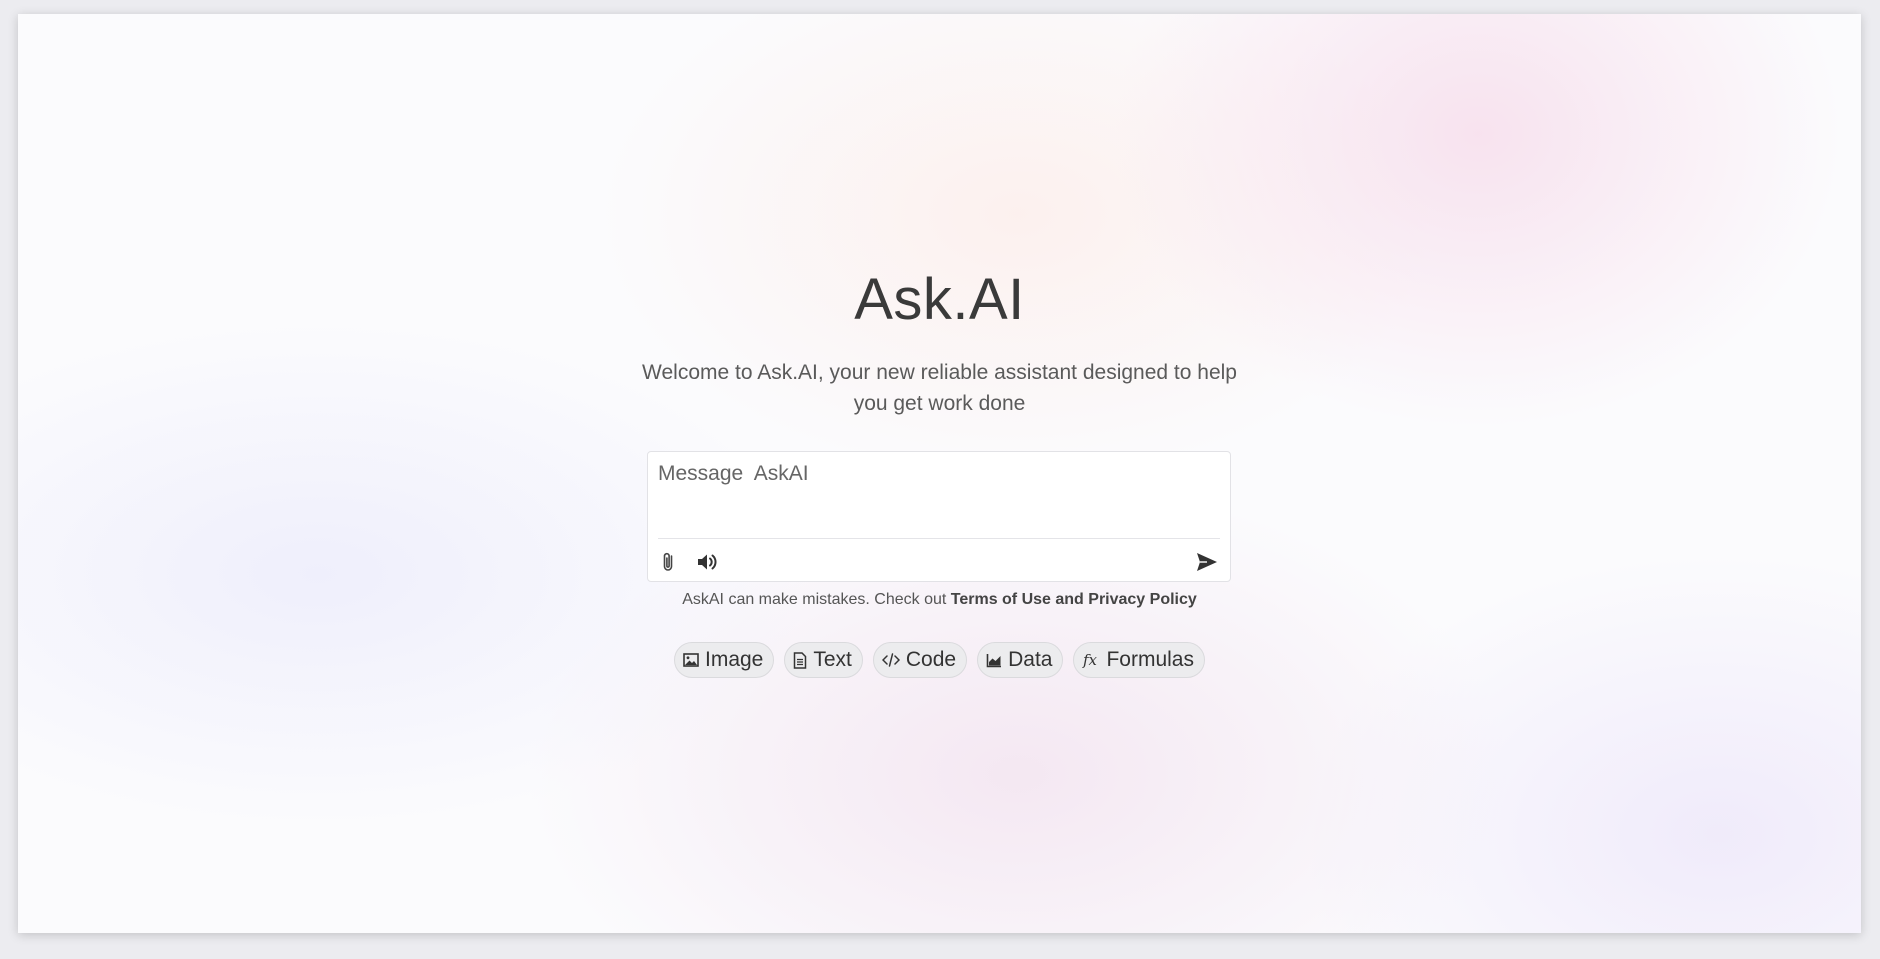 The height and width of the screenshot is (959, 1880). What do you see at coordinates (1030, 659) in the screenshot?
I see `chip-label: Data` at bounding box center [1030, 659].